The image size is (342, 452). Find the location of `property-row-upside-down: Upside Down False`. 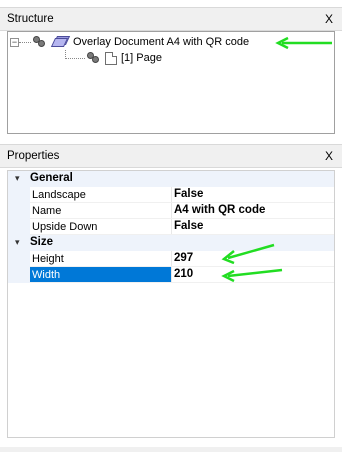

property-row-upside-down: Upside Down False is located at coordinates (171, 227).